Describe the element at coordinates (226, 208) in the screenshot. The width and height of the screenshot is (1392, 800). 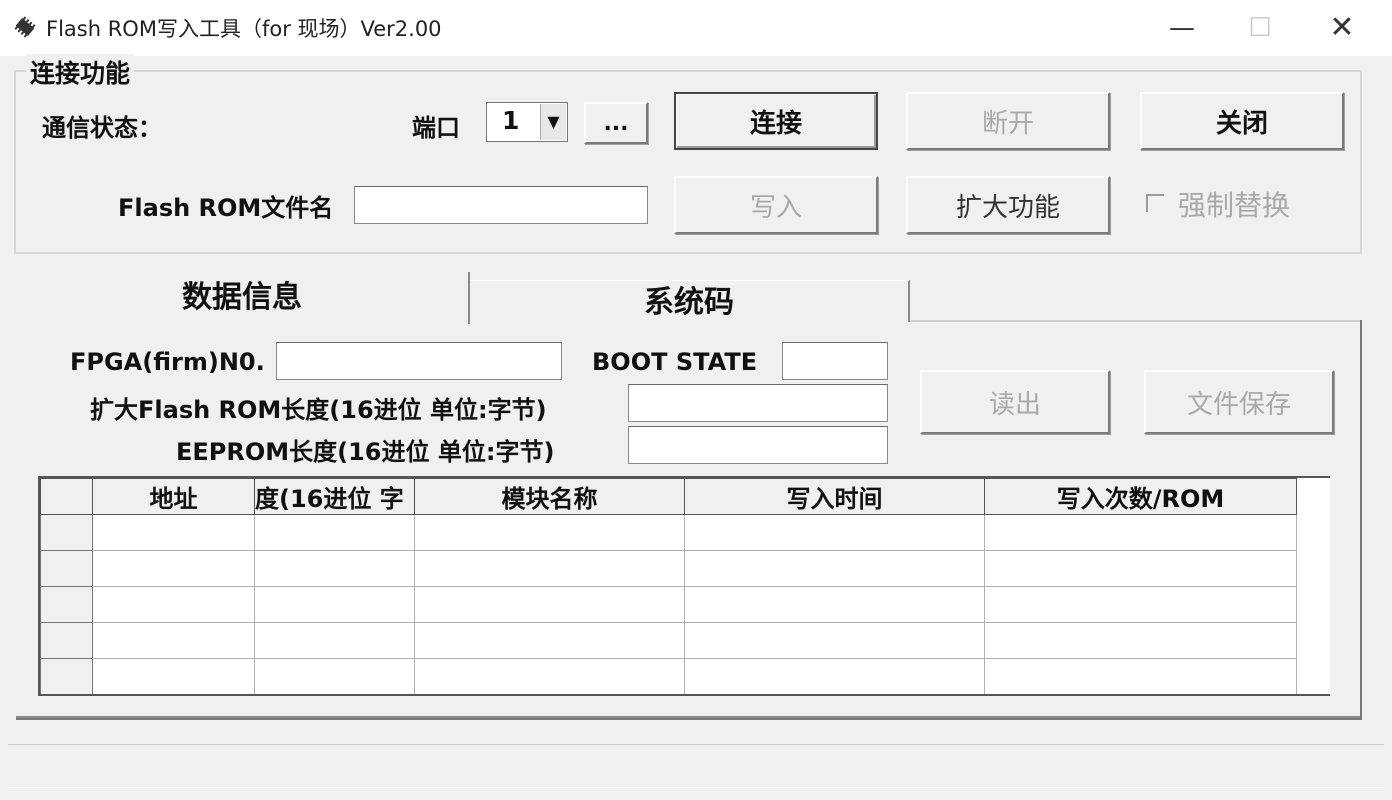
I see `flash-file-label: Flash ROM文件名` at that location.